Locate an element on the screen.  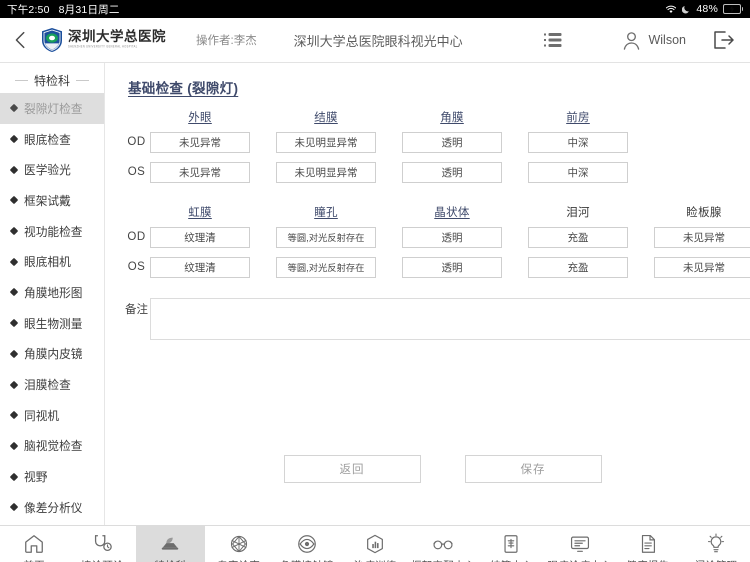
notes-label: 备注 is located at coordinates (136, 310).